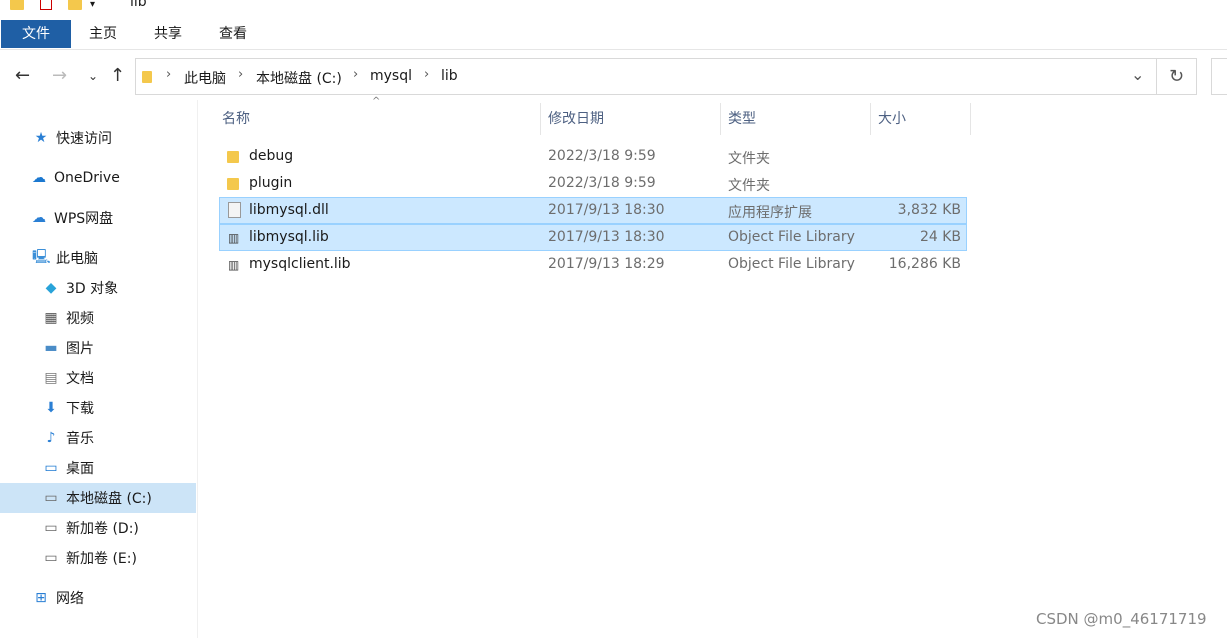  I want to click on column-header-size: 大小, so click(892, 119).